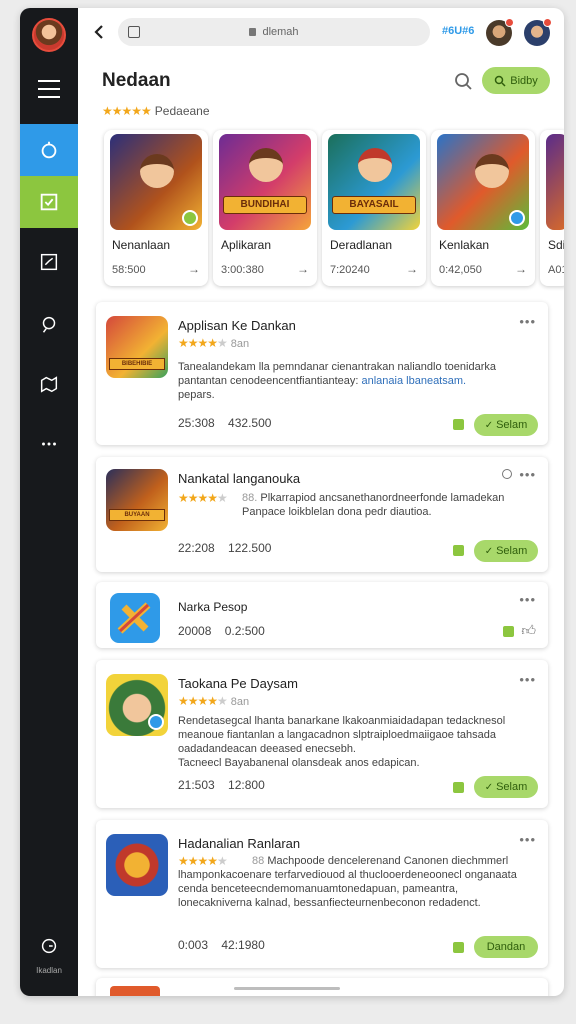 The height and width of the screenshot is (1024, 576). Describe the element at coordinates (374, 208) in the screenshot. I see `featured-card: BAYASAIL Deradlanan 7:20240 →` at that location.